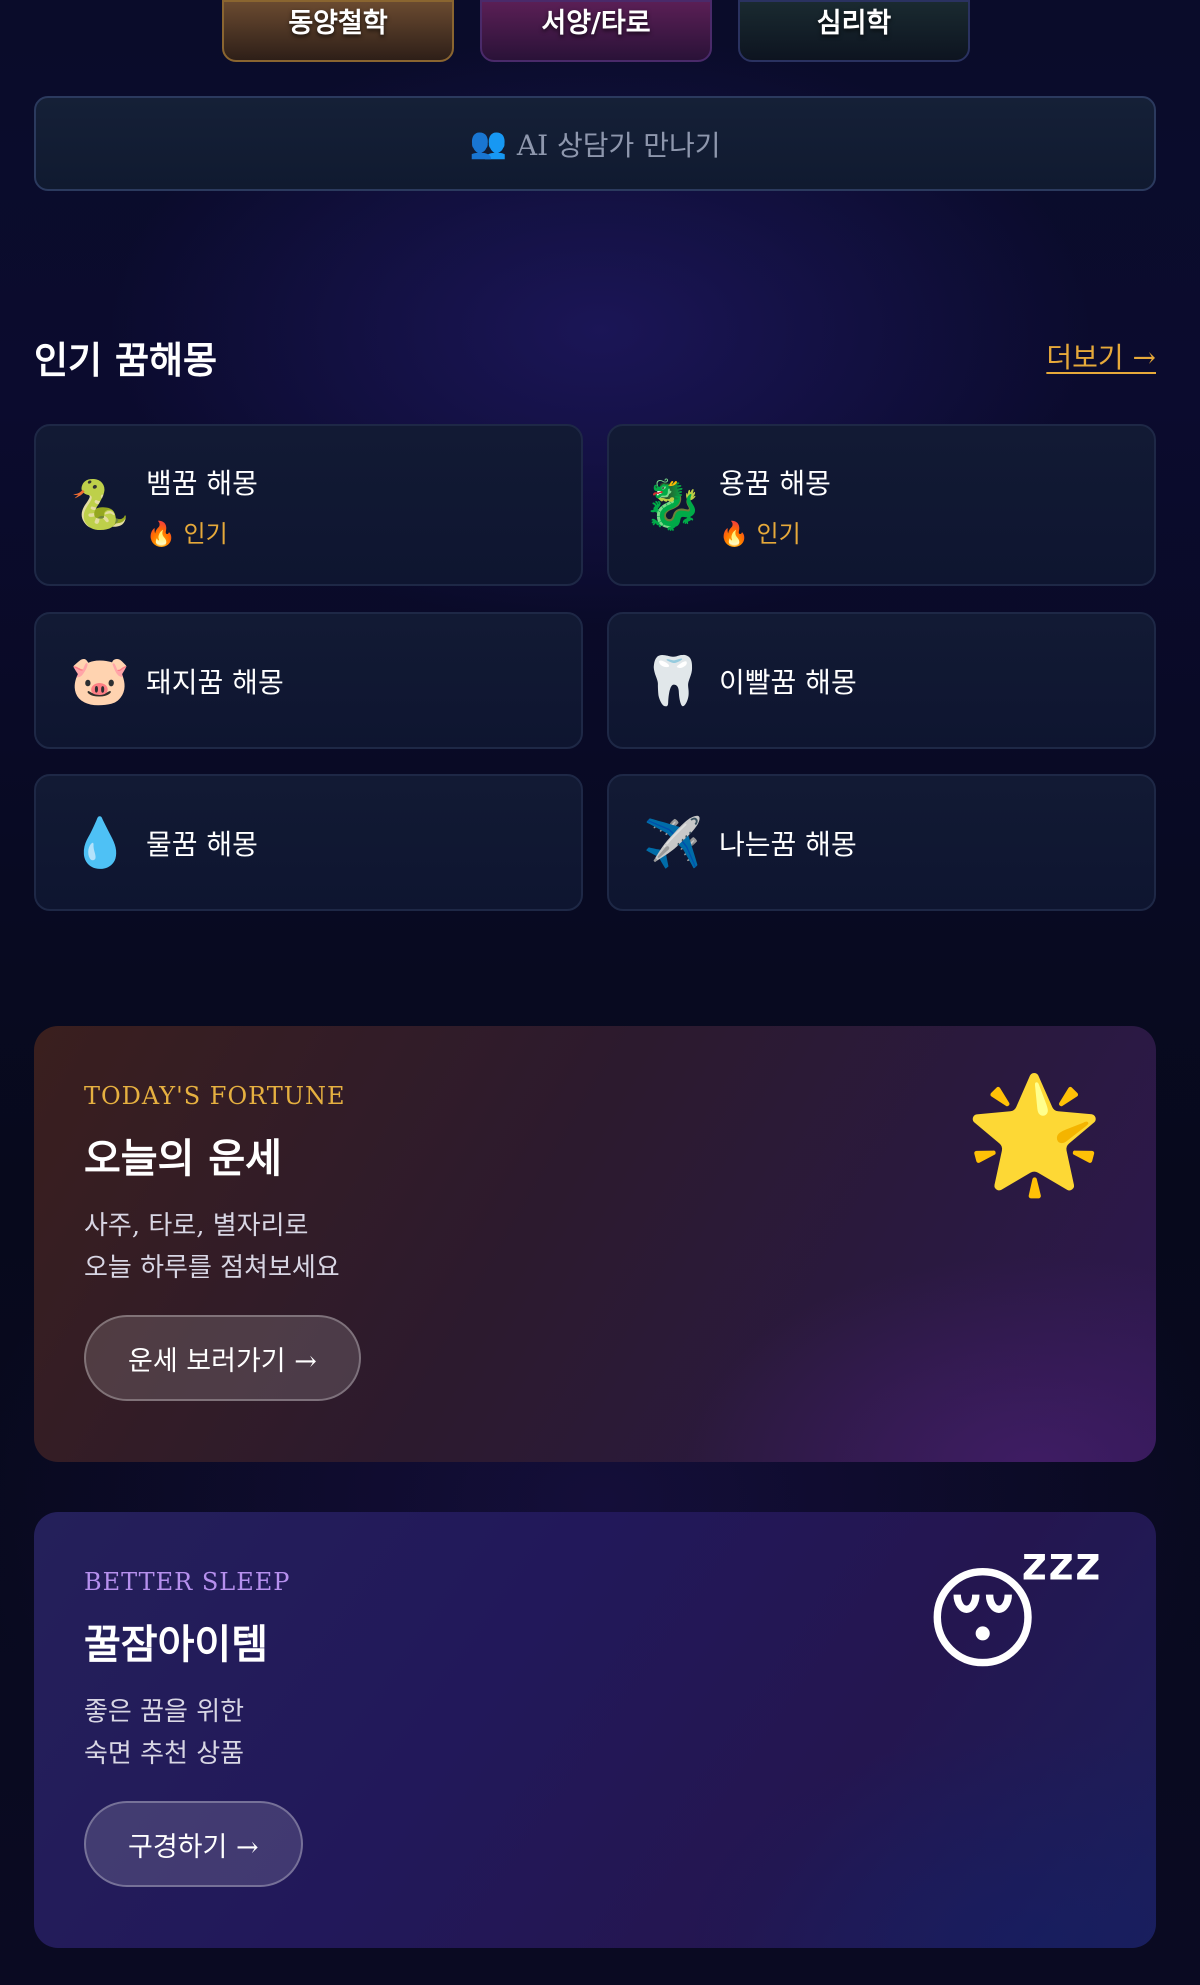 This screenshot has height=1985, width=1200. Describe the element at coordinates (338, 23) in the screenshot. I see `category-label: 동양철학` at that location.